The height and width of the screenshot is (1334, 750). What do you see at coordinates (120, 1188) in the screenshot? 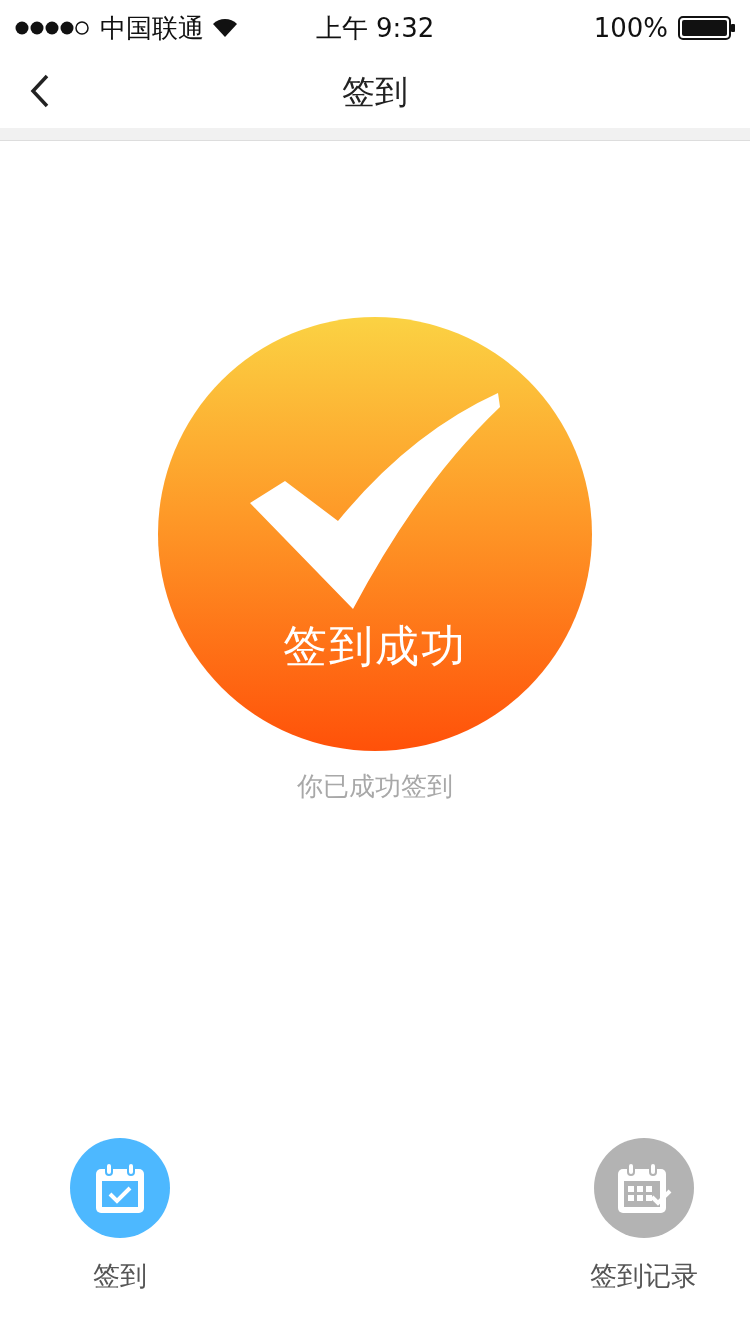
I see `calendar-check-icon` at bounding box center [120, 1188].